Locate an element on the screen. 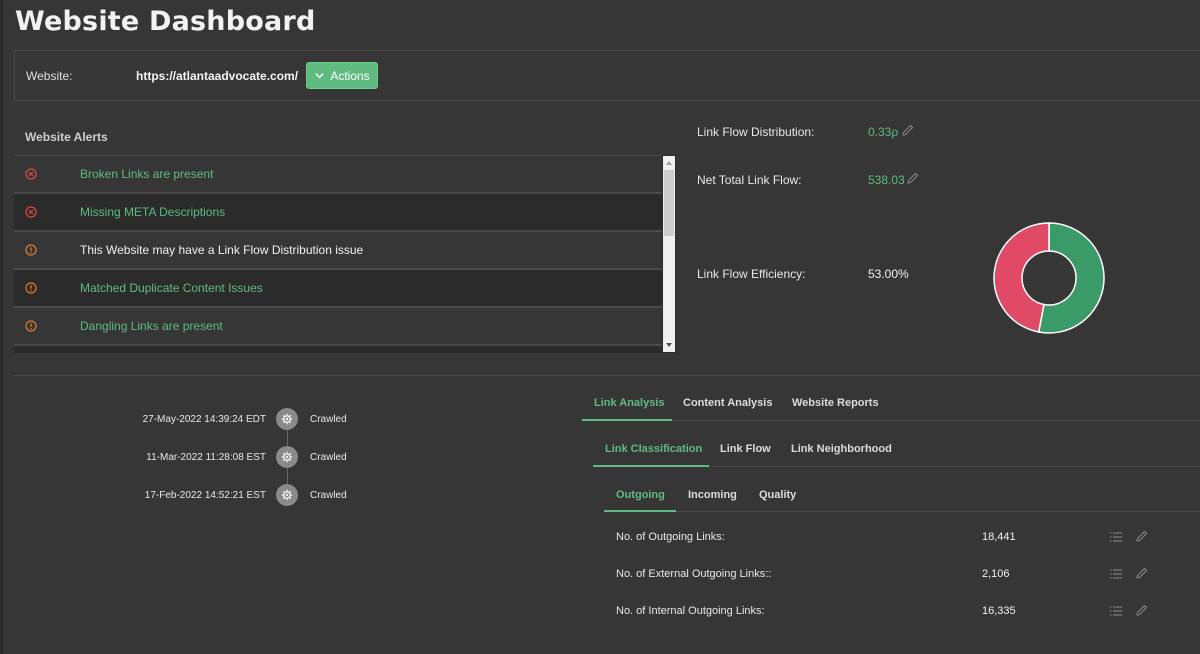 This screenshot has height=654, width=1200. scroll-up-arrow-icon is located at coordinates (669, 163).